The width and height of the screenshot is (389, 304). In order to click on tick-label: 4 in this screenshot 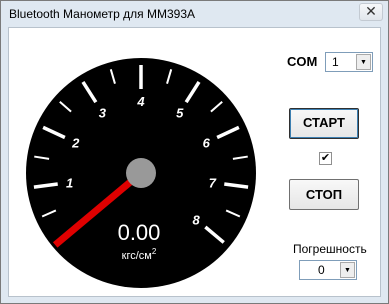, I will do `click(140, 101)`.